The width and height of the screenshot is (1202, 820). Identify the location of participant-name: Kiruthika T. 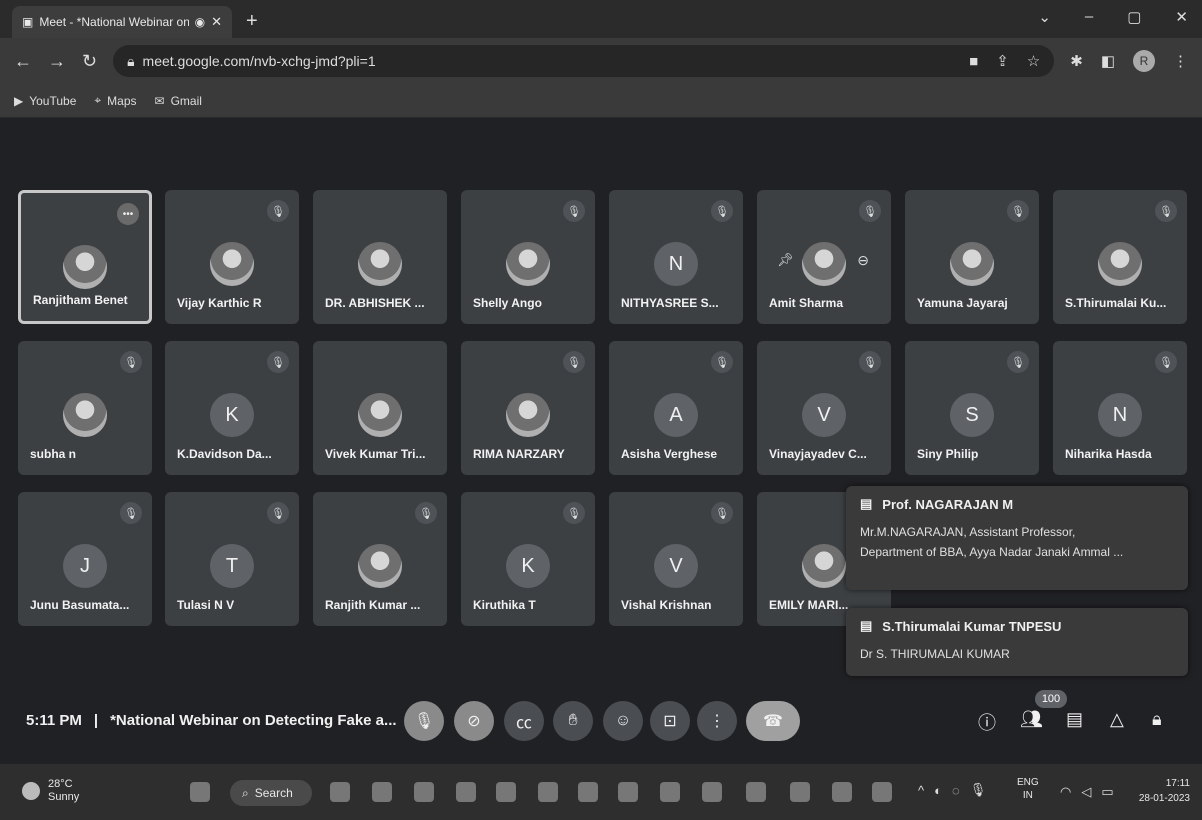
(504, 605).